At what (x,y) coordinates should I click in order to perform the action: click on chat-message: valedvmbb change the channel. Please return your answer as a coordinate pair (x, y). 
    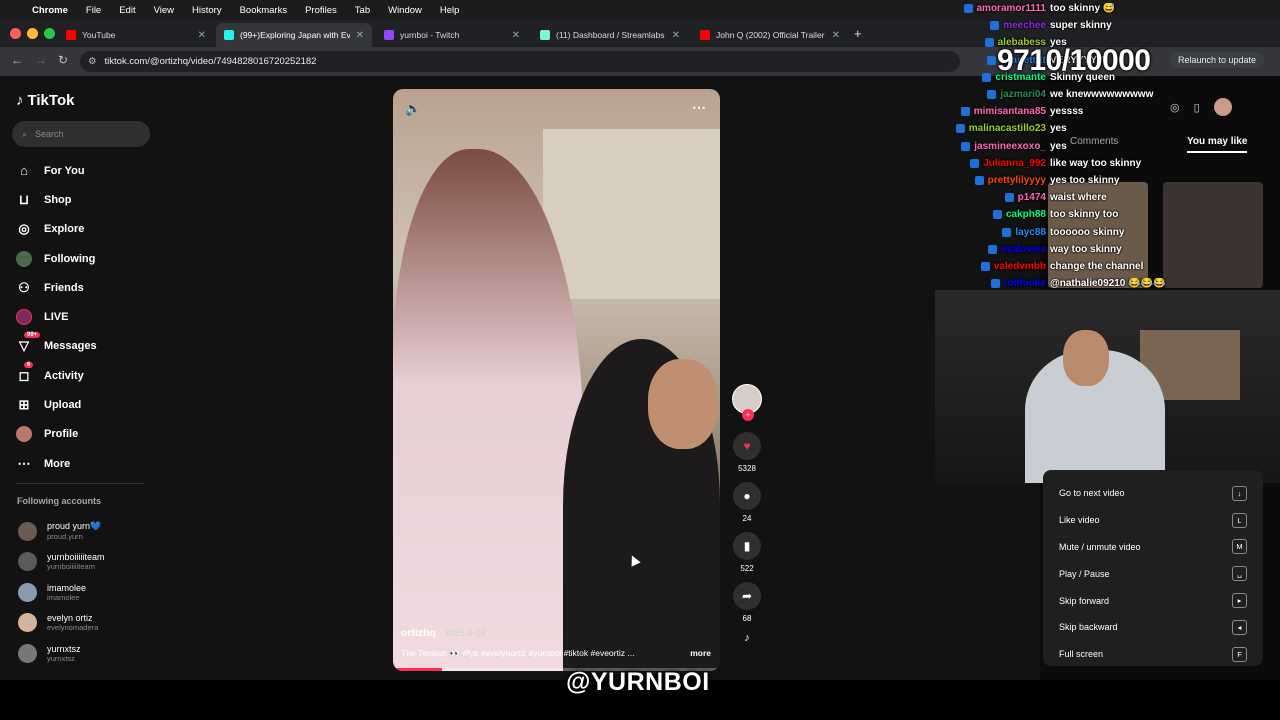
    Looking at the image, I should click on (1060, 266).